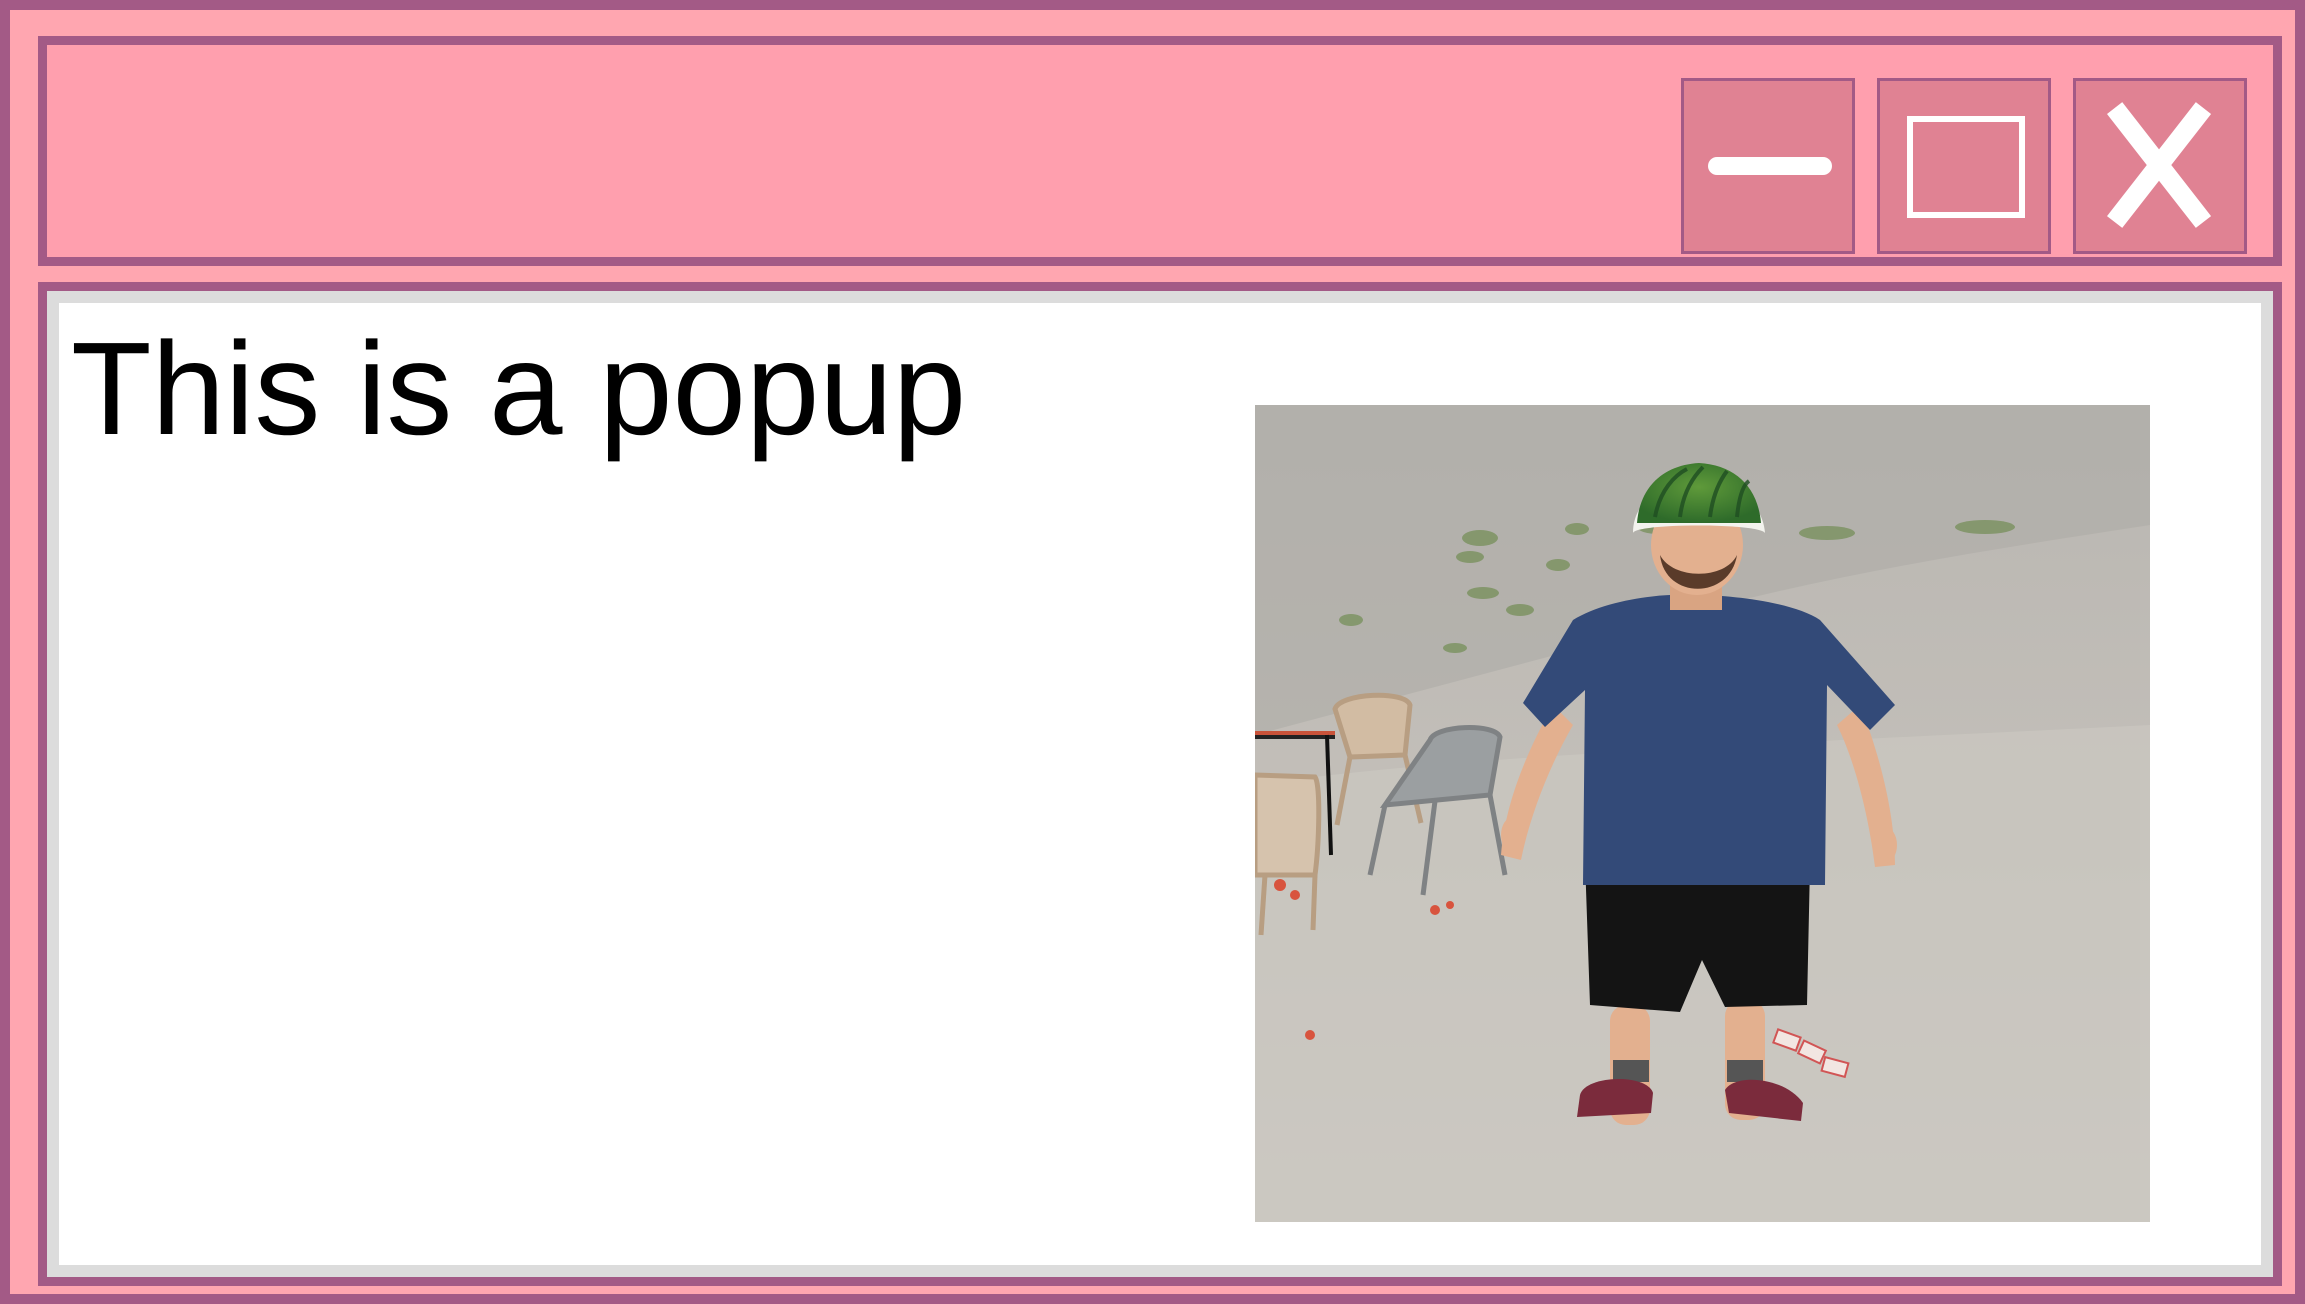 The width and height of the screenshot is (2305, 1304). Describe the element at coordinates (519, 388) in the screenshot. I see `popup-message: This is a popup` at that location.